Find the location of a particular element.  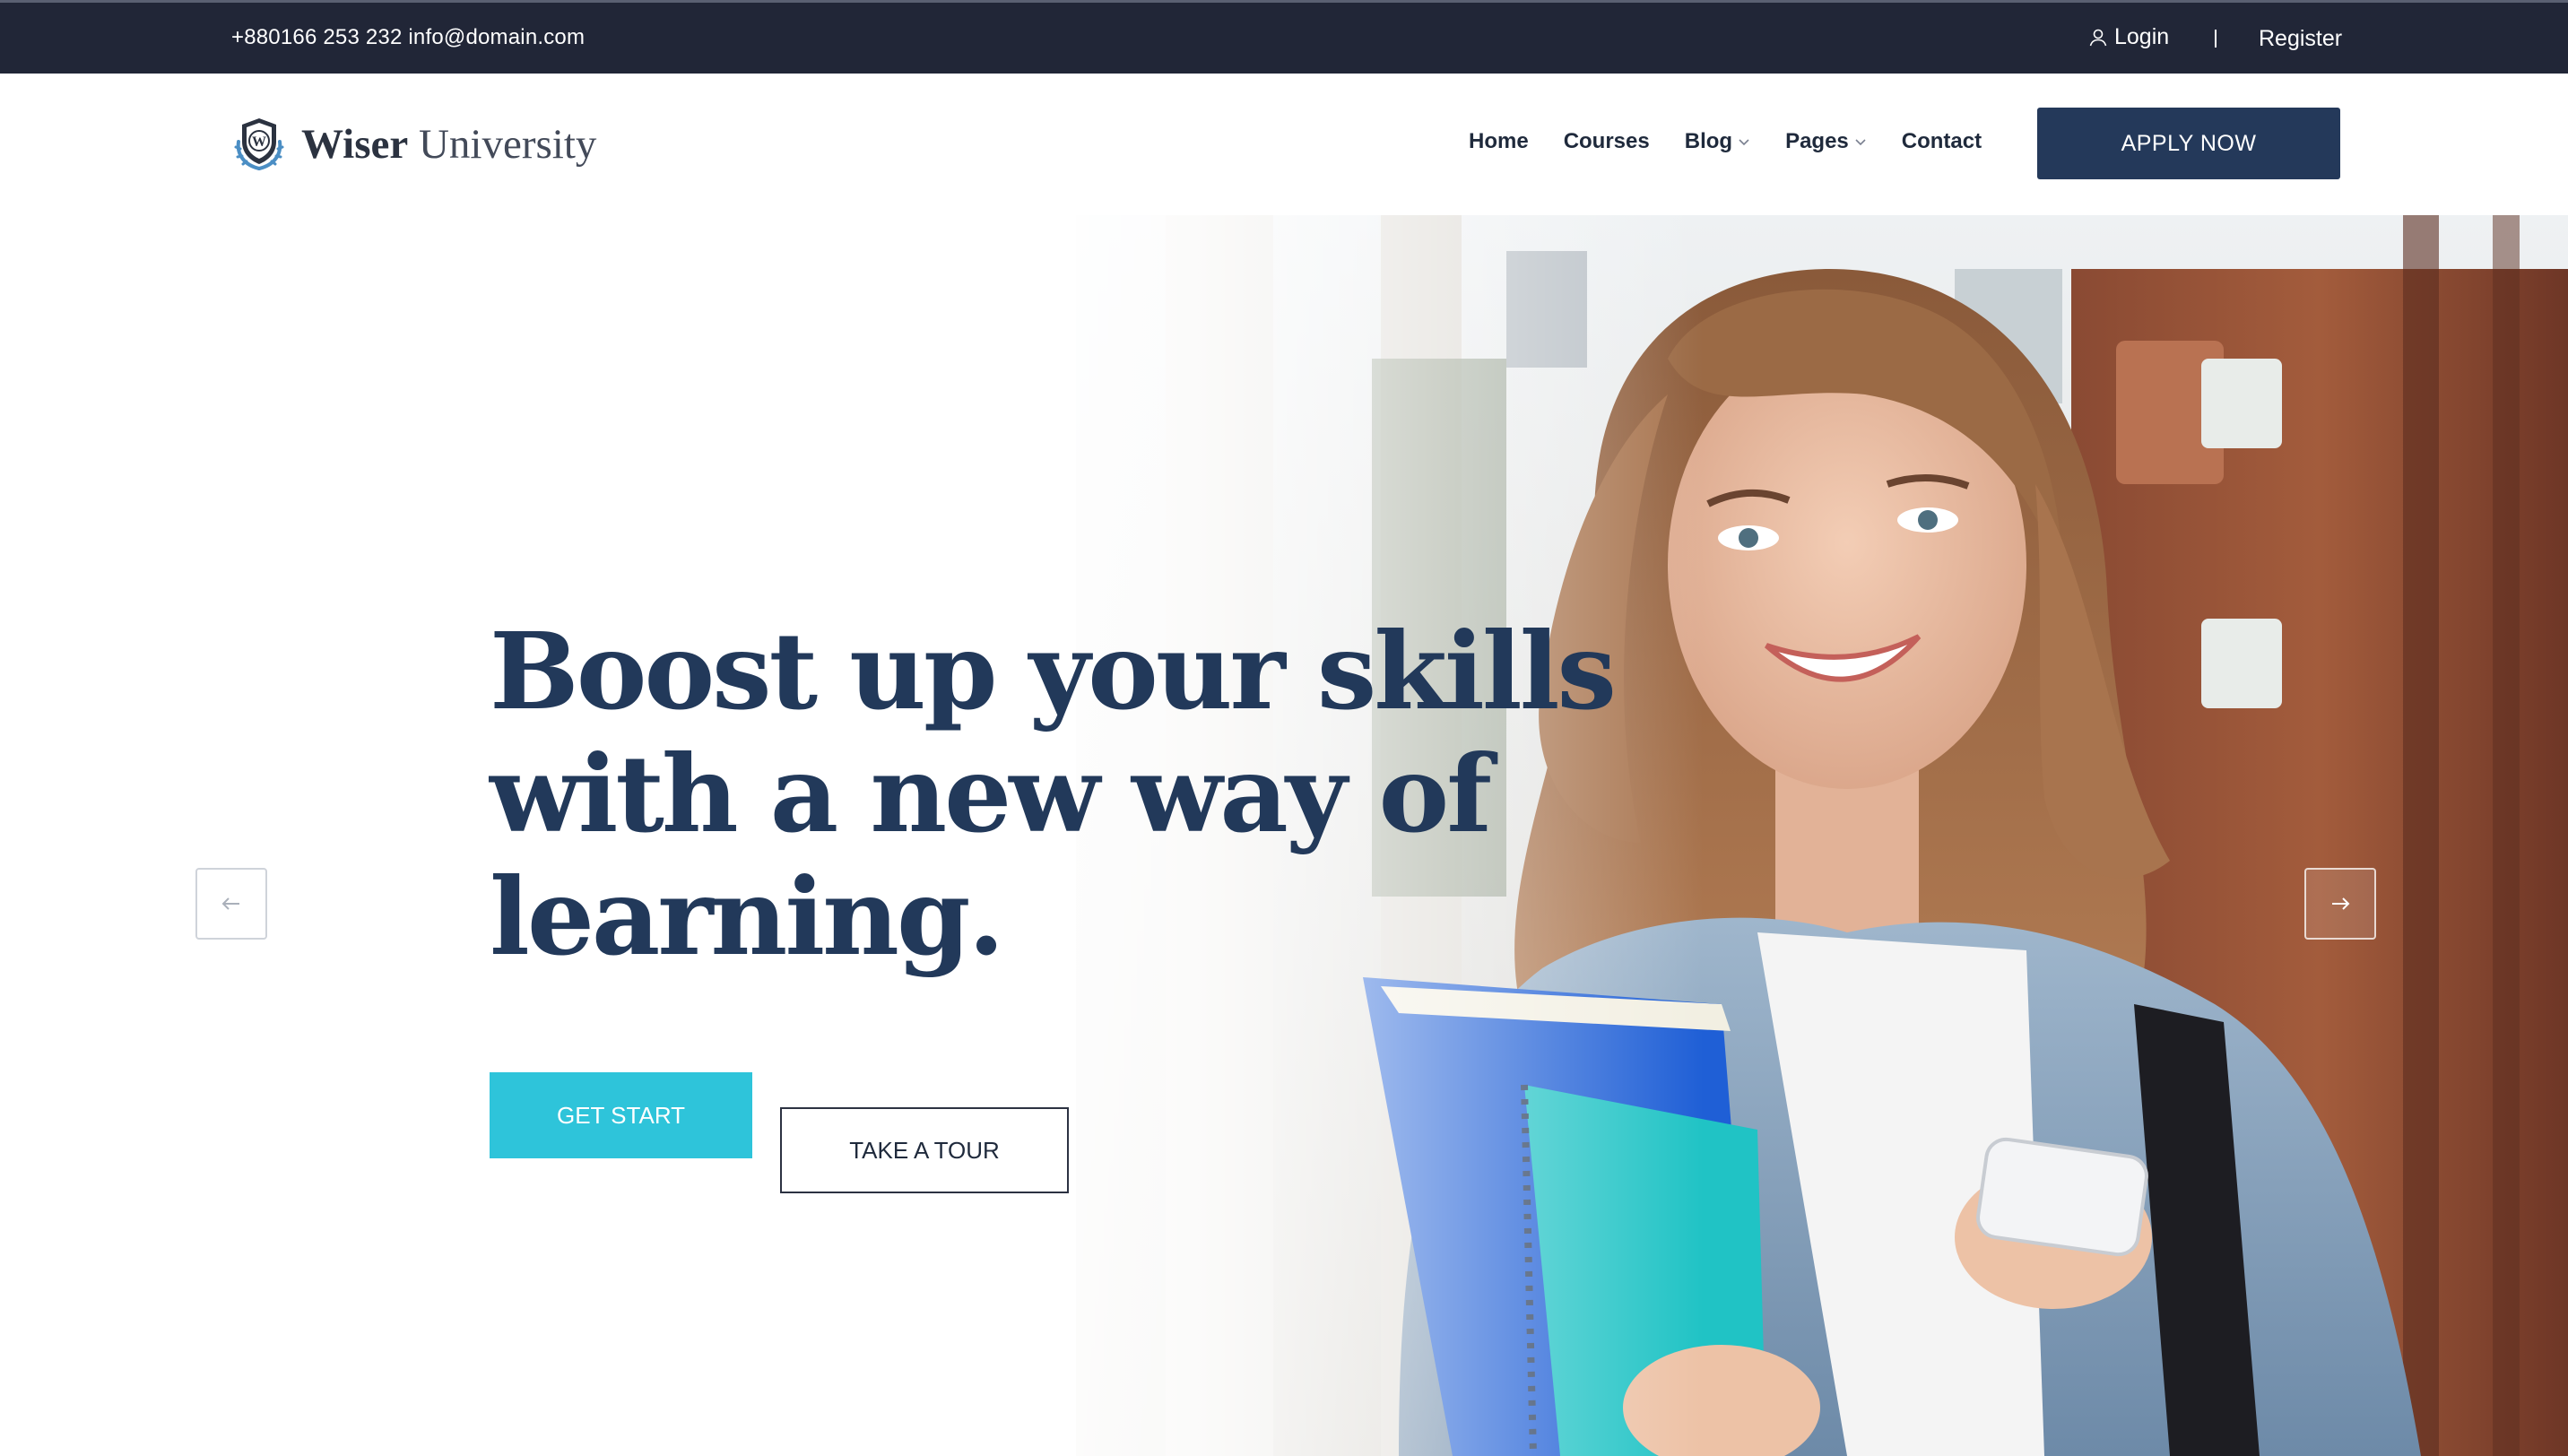

logo-text: Wiser University is located at coordinates (448, 144).